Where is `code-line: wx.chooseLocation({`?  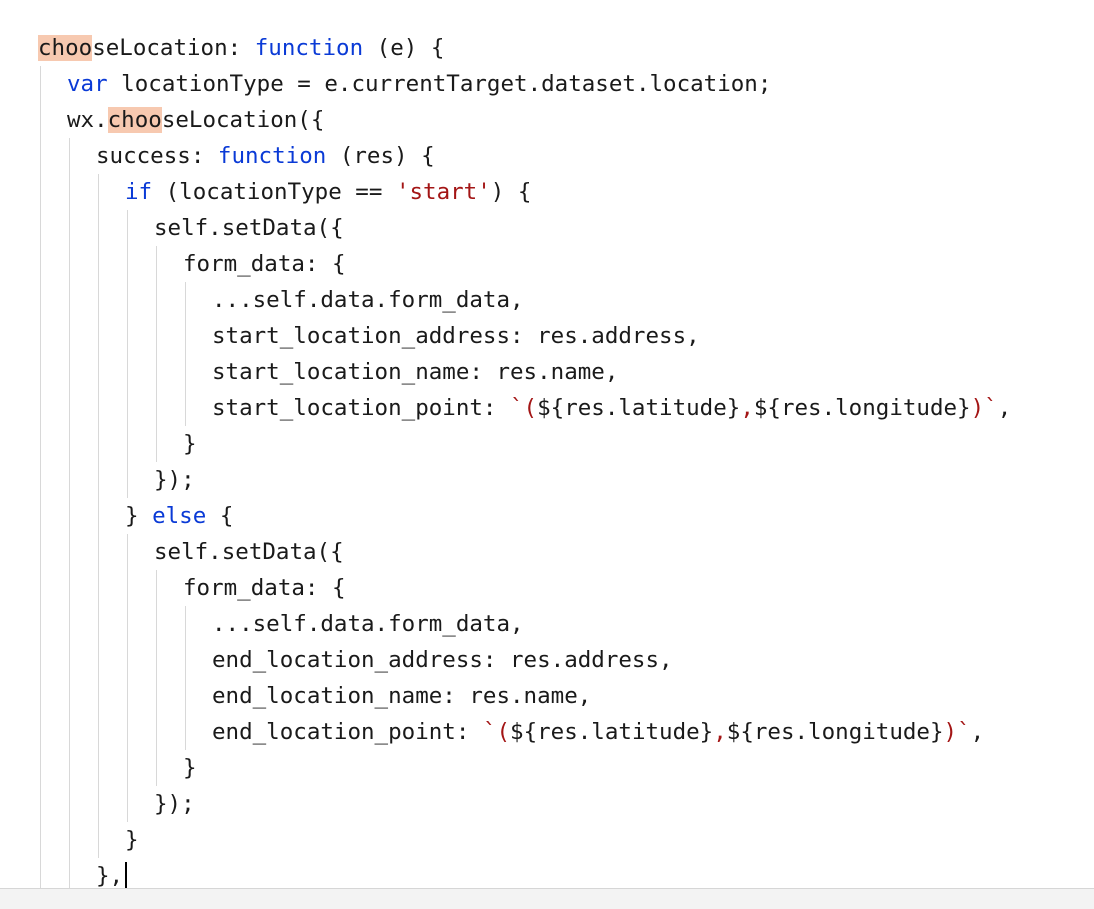 code-line: wx.chooseLocation({ is located at coordinates (195, 120).